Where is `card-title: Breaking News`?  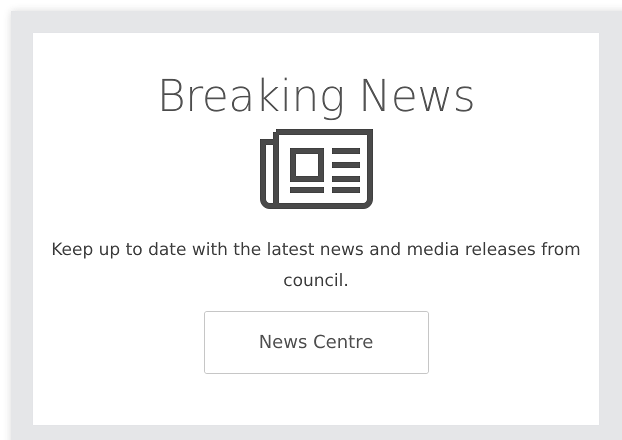 card-title: Breaking News is located at coordinates (316, 97).